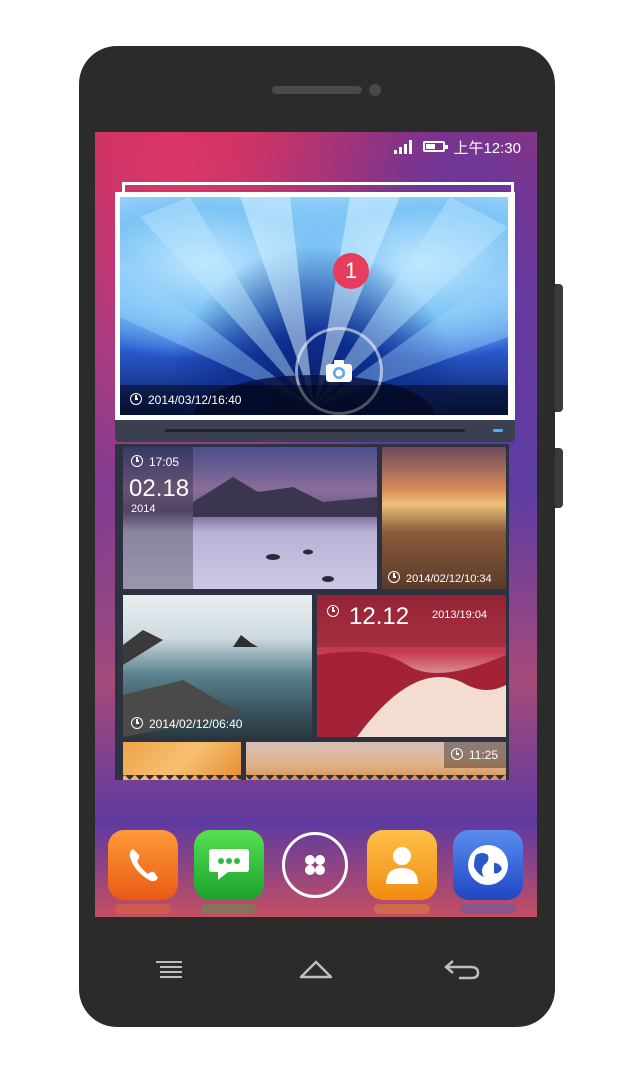 This screenshot has width=640, height=1080. I want to click on phone-icon-reflection, so click(143, 909).